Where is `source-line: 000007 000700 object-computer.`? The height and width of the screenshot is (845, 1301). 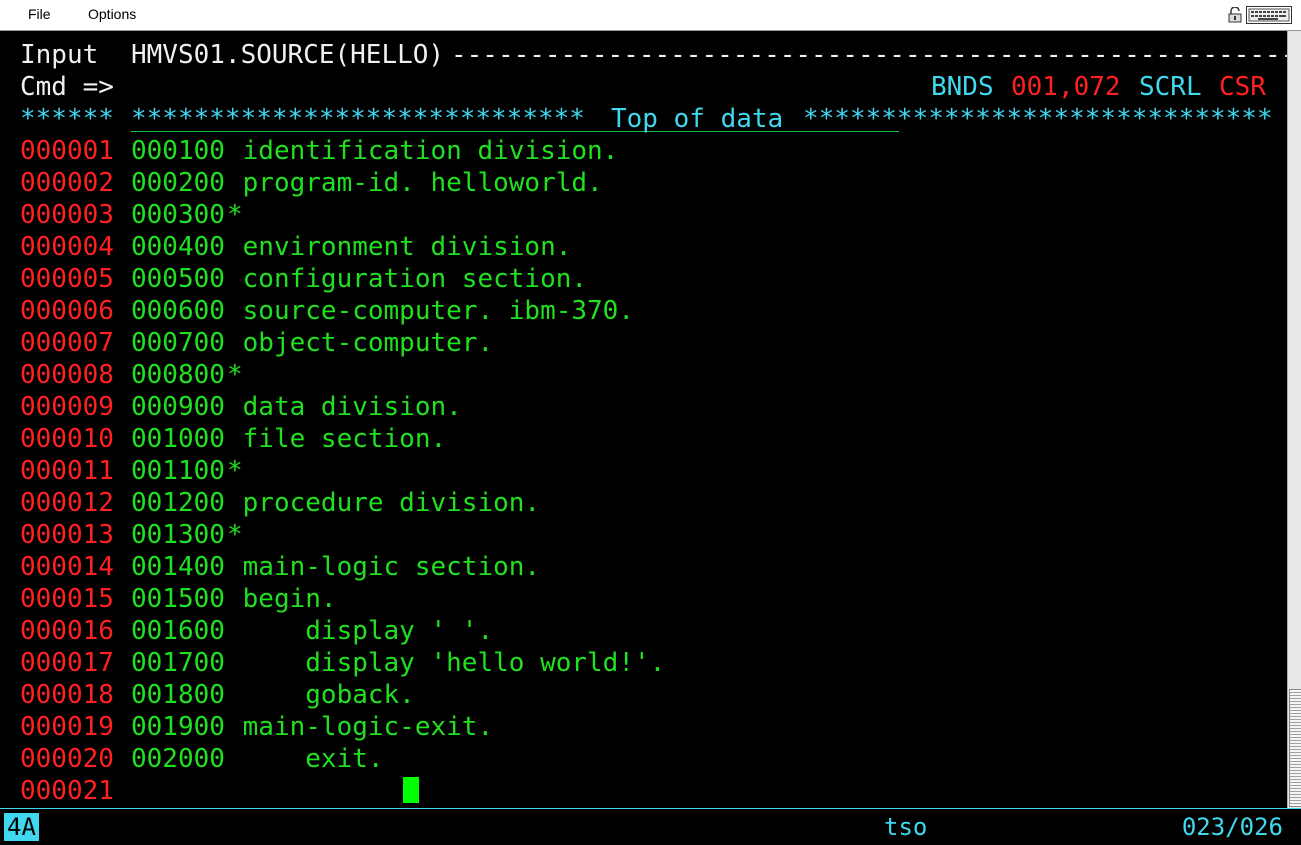
source-line: 000007 000700 object-computer. is located at coordinates (256, 343).